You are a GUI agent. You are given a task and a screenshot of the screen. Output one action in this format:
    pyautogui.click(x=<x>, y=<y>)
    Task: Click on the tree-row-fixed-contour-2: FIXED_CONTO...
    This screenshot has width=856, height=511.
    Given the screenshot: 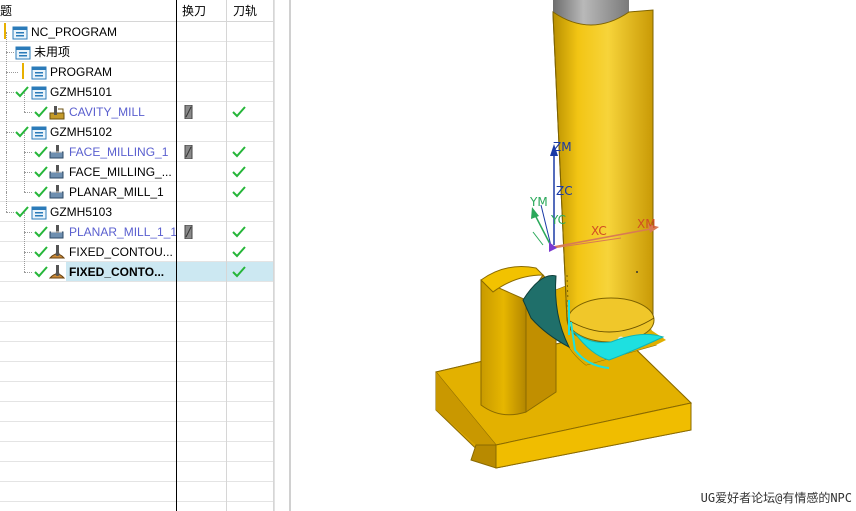 What is the action you would take?
    pyautogui.click(x=137, y=267)
    